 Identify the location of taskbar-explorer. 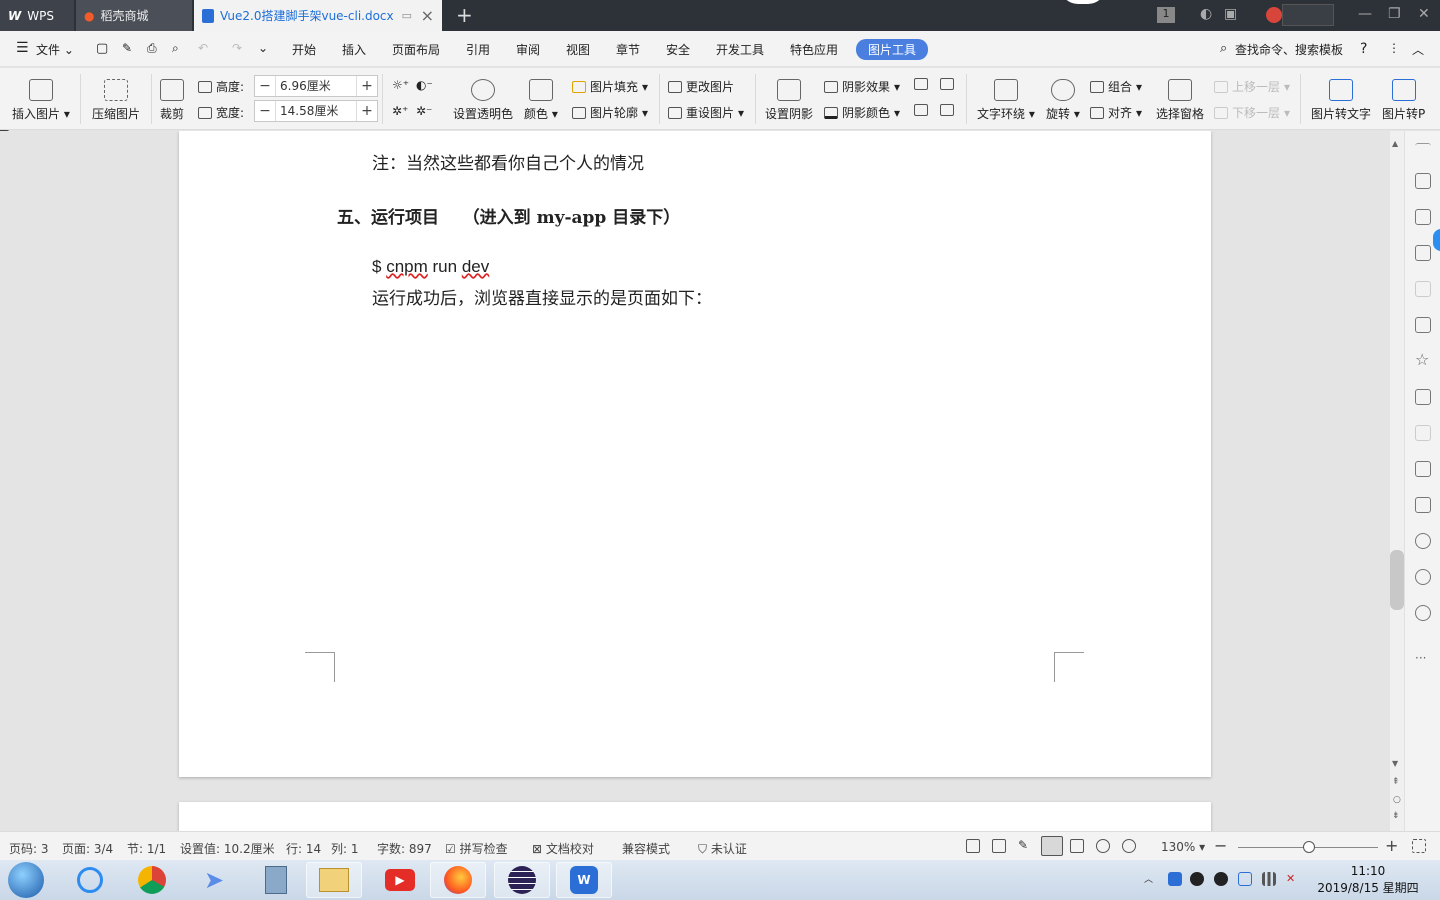
(334, 880).